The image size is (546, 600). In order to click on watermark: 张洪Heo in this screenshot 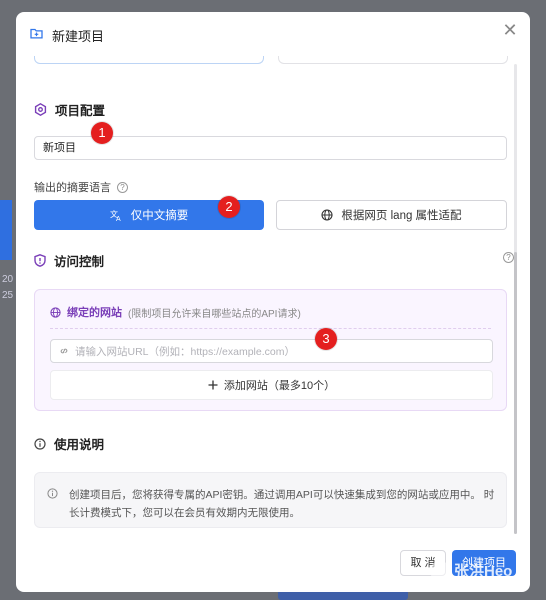, I will do `click(471, 570)`.